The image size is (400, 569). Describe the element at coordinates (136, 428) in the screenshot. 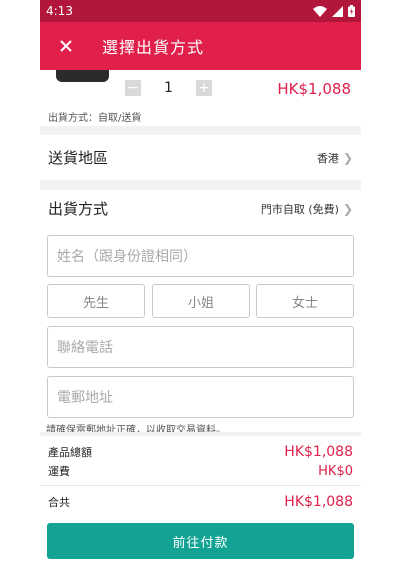

I see `email-note: 請確保電郵地址正確，以收取交易資料。` at that location.